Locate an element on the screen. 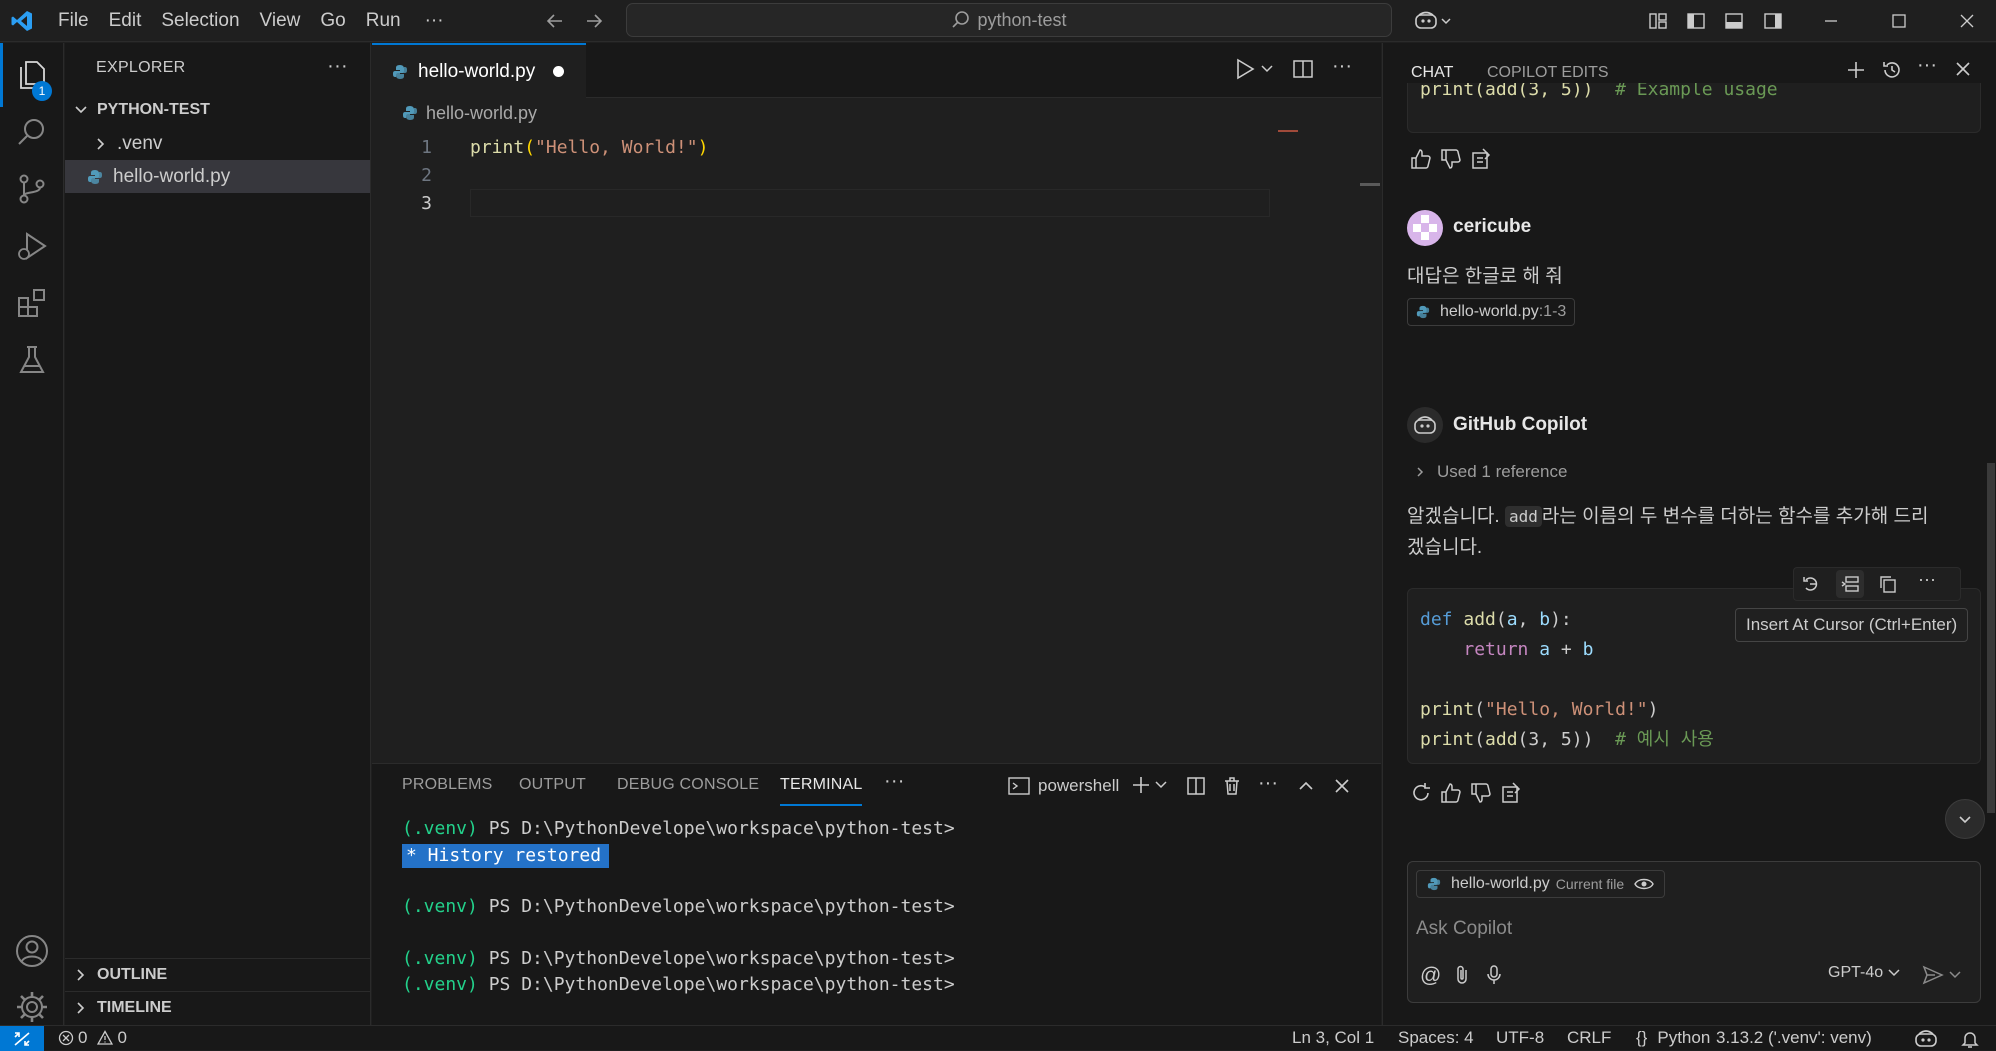 This screenshot has width=1996, height=1051. code-token: a is located at coordinates (1545, 649).